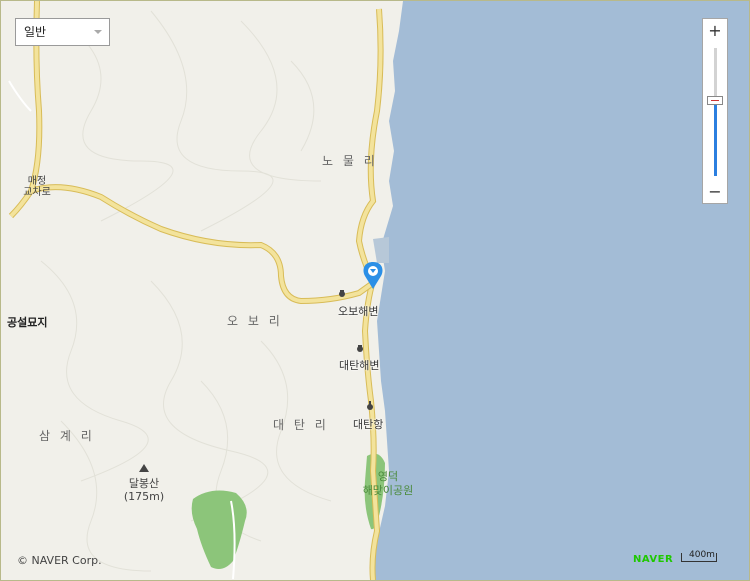  I want to click on zoom-slider-handle, so click(715, 101).